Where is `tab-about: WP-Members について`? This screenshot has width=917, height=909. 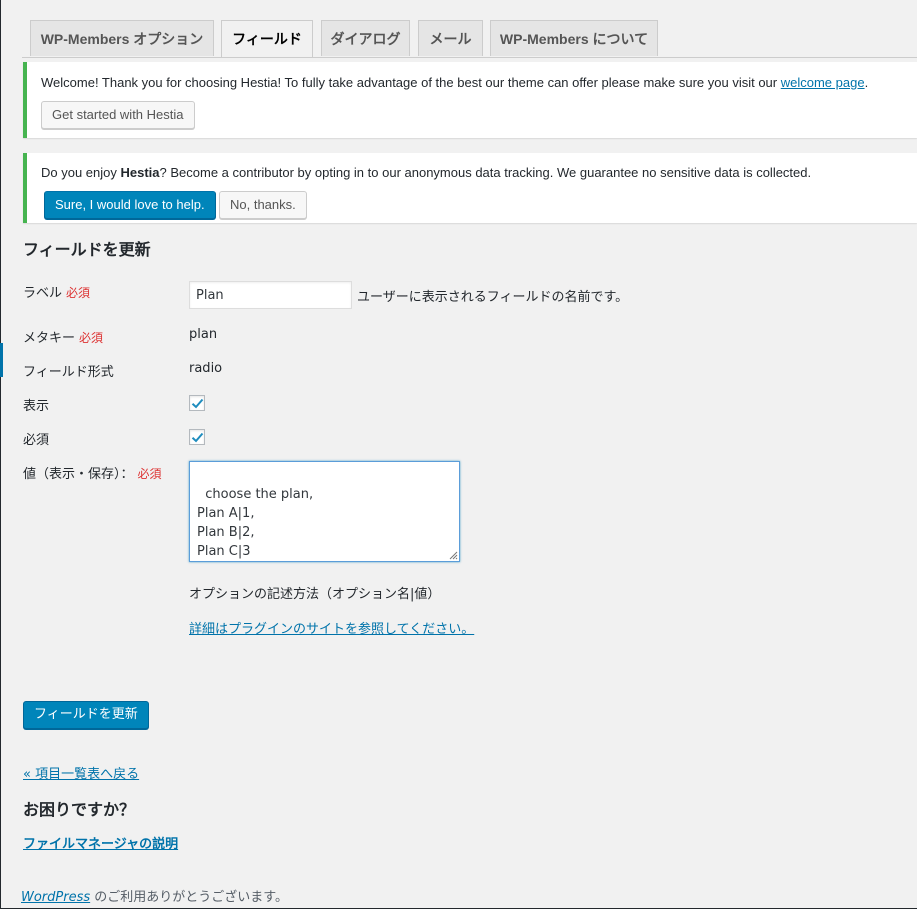
tab-about: WP-Members について is located at coordinates (574, 38).